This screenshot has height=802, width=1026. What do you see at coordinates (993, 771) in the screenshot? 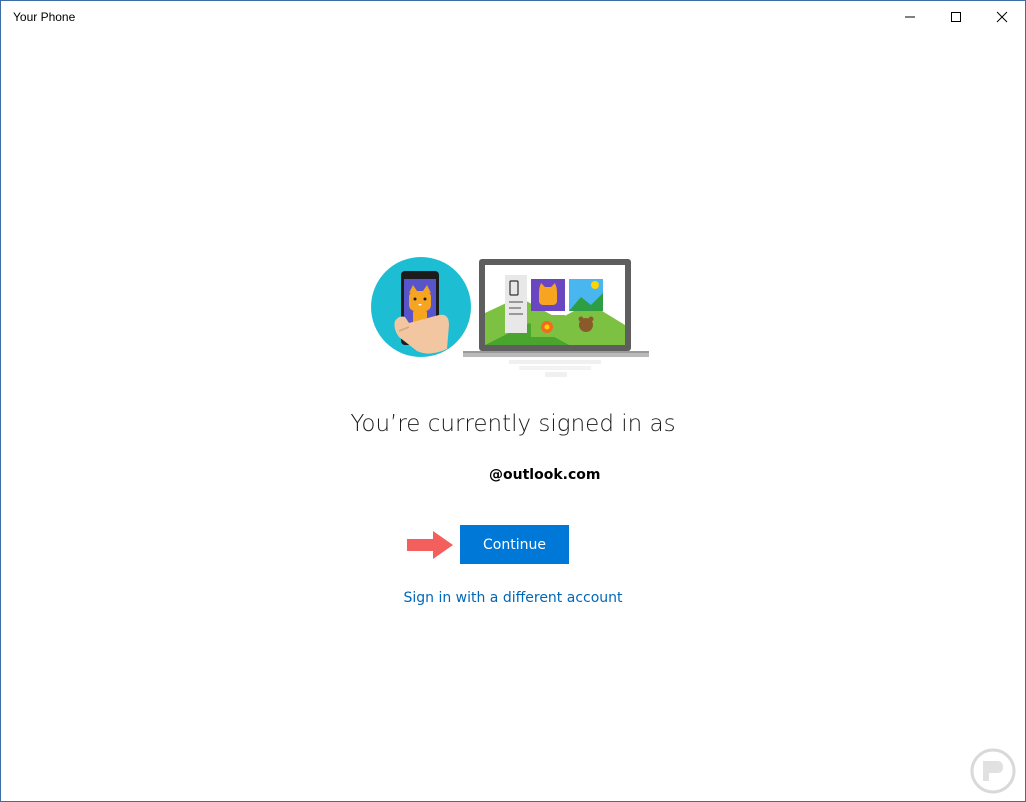
I see `watermark-logo` at bounding box center [993, 771].